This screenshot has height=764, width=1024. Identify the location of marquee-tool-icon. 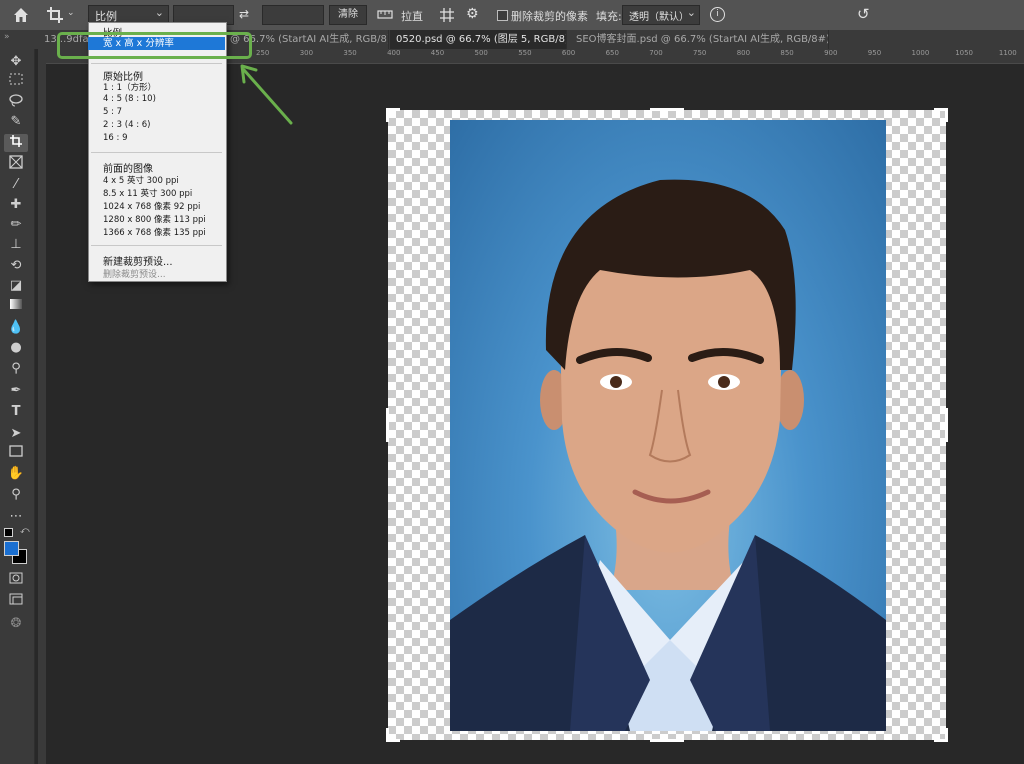
(16, 82).